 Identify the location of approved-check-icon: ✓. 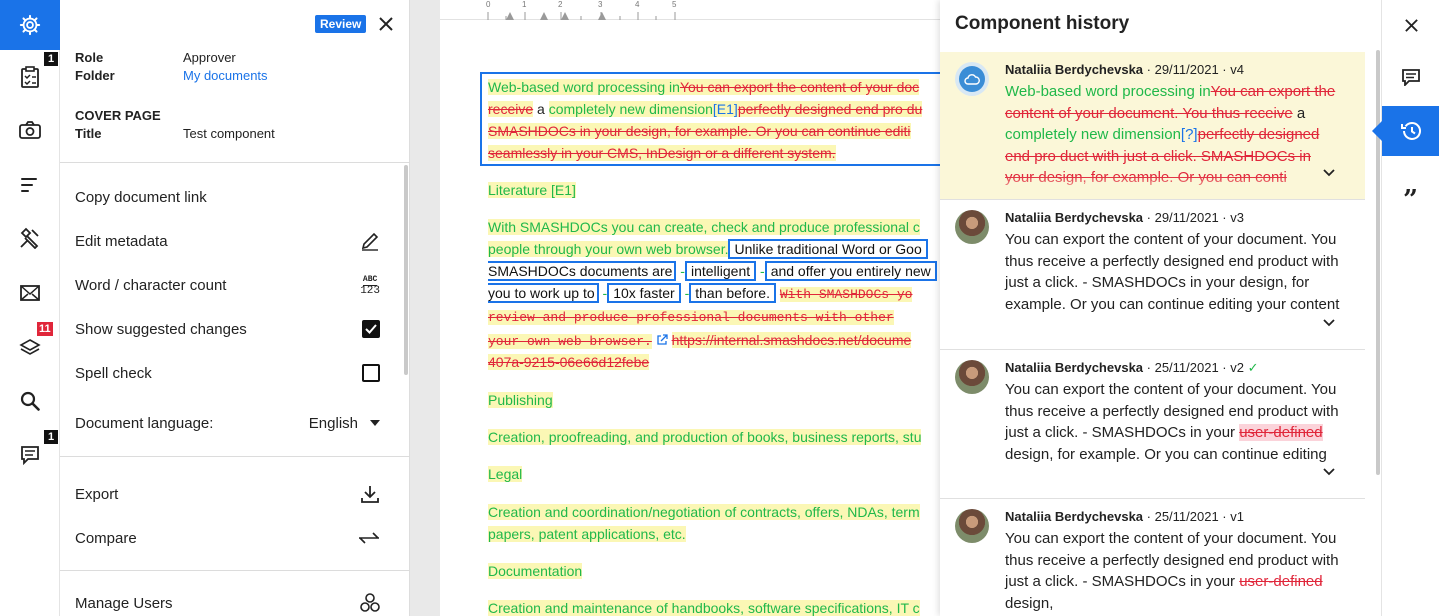
(1253, 367).